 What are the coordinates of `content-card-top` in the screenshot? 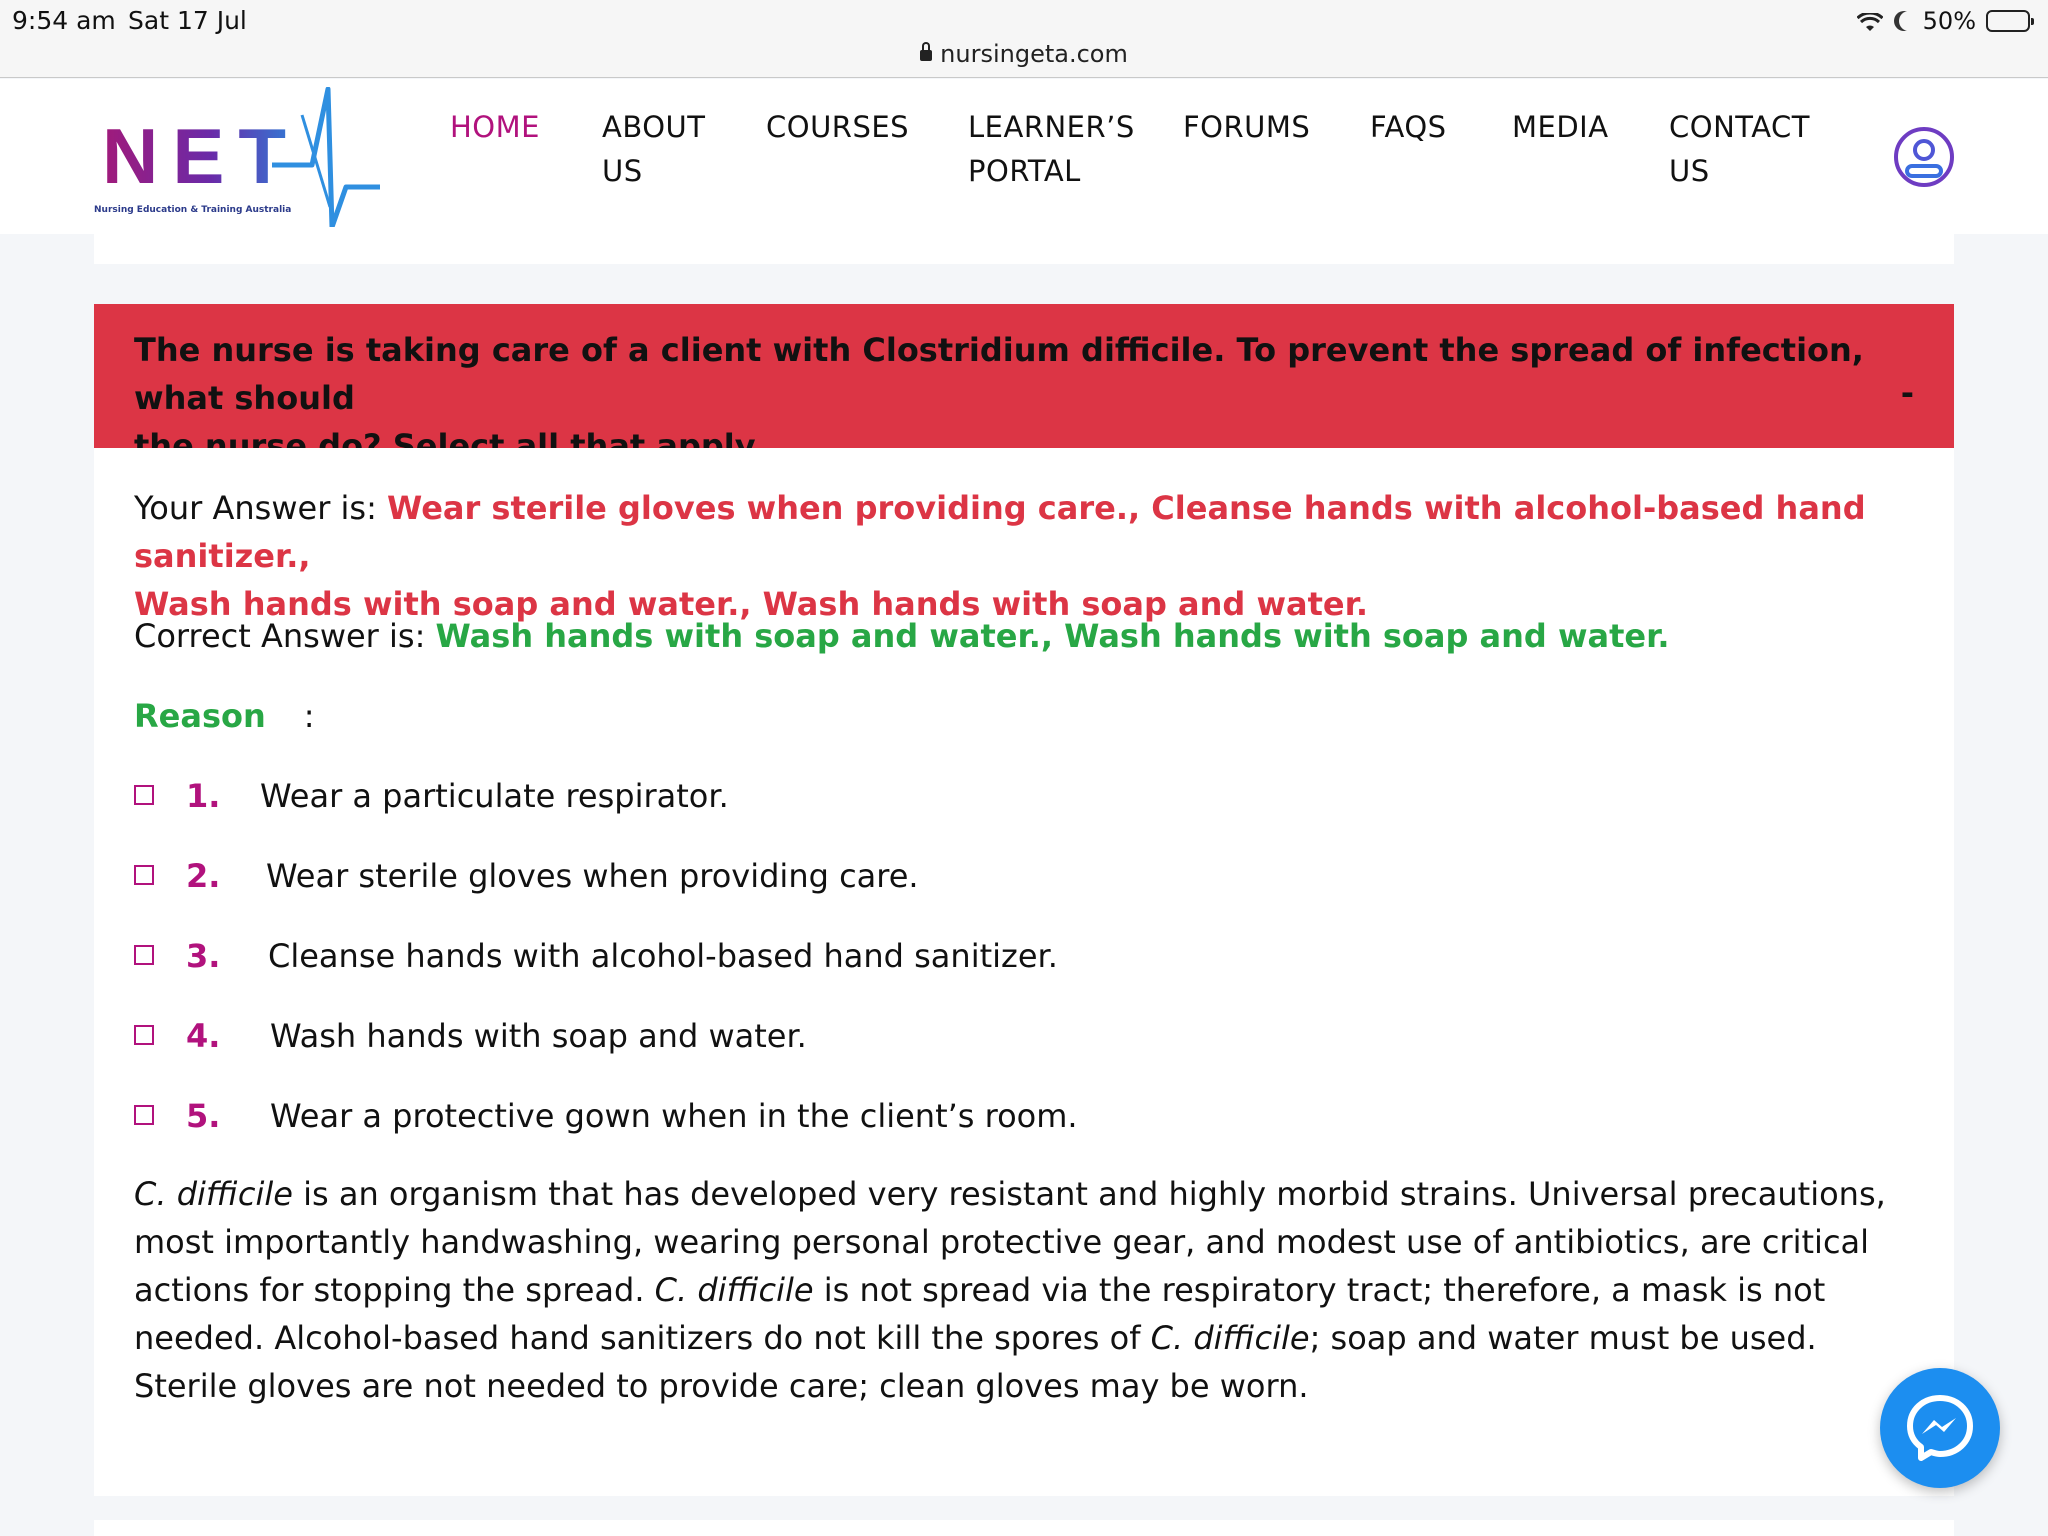 It's located at (1024, 249).